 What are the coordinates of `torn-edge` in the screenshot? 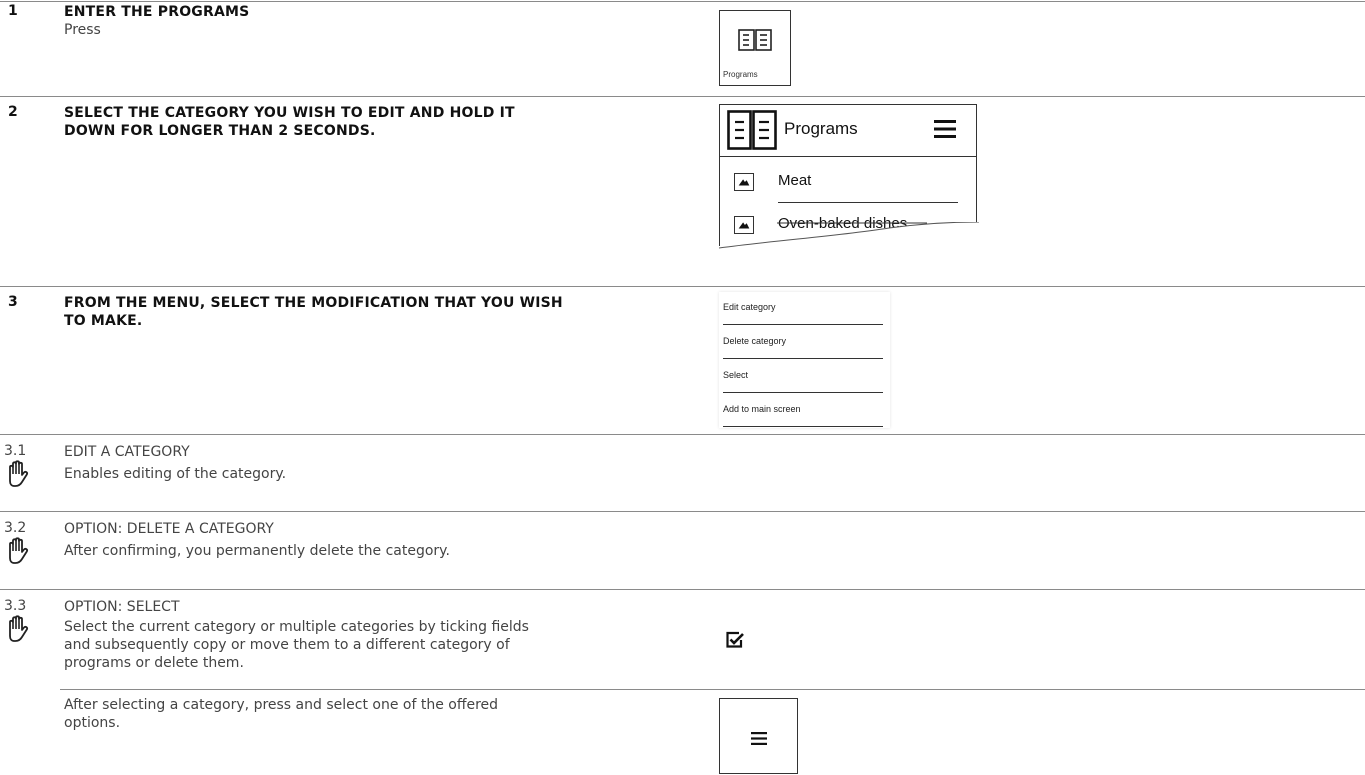 It's located at (849, 236).